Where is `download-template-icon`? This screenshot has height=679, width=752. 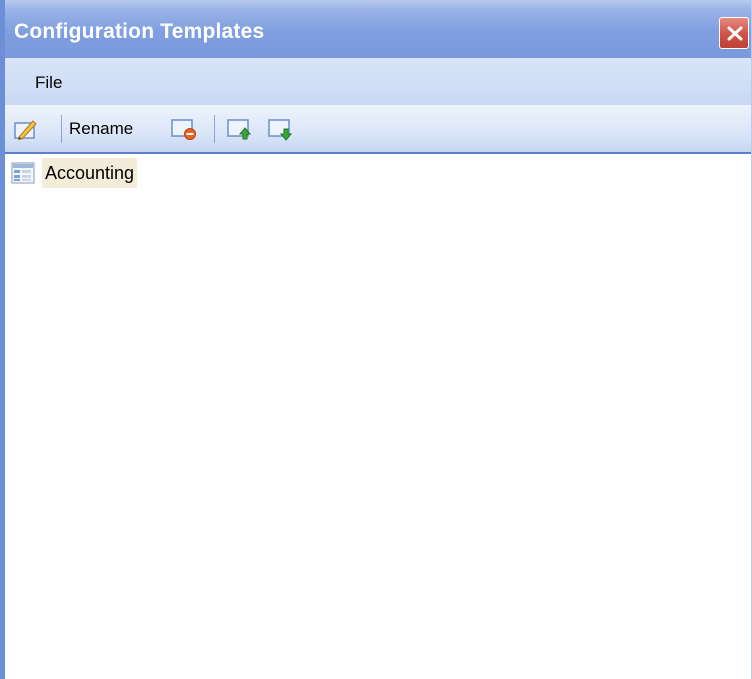
download-template-icon is located at coordinates (280, 130).